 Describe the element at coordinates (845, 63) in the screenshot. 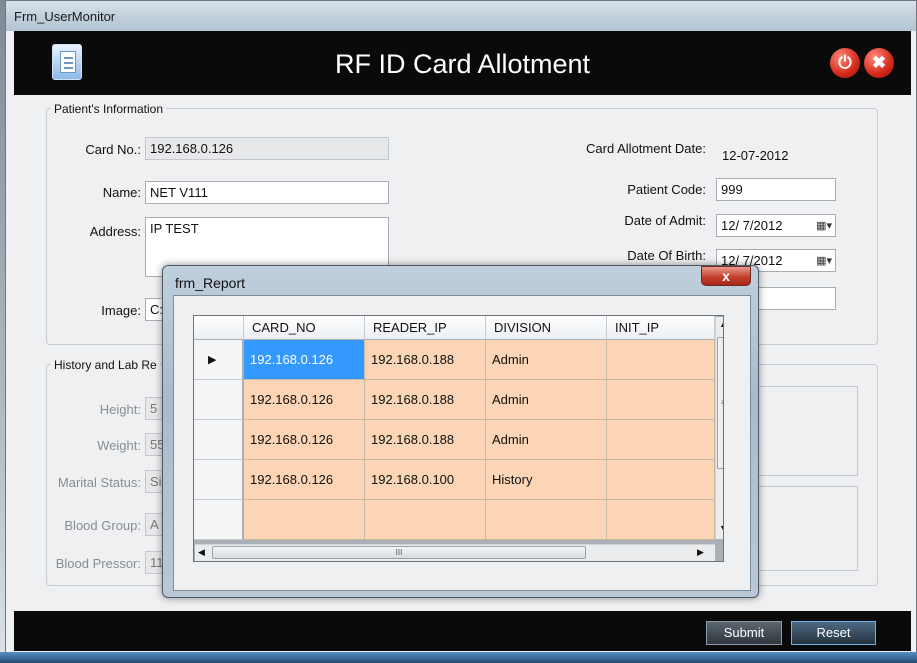

I see `power-icon: ⏻` at that location.